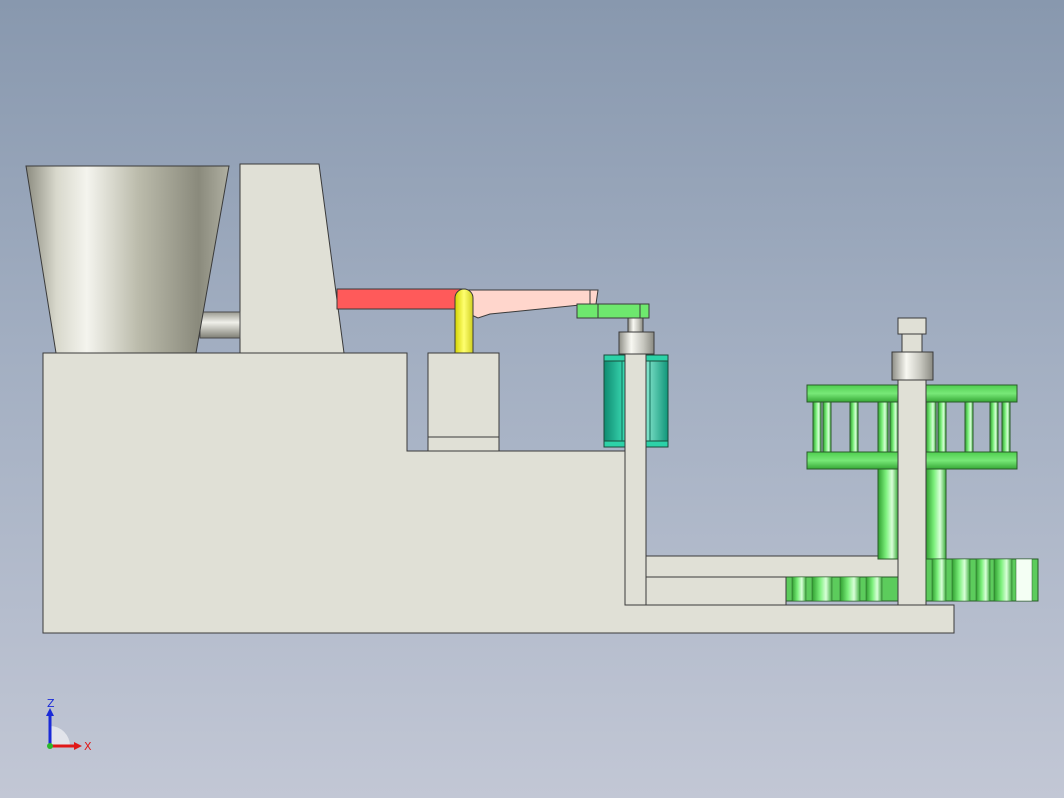 This screenshot has height=798, width=1064. What do you see at coordinates (842, 589) in the screenshot?
I see `green-gear-left` at bounding box center [842, 589].